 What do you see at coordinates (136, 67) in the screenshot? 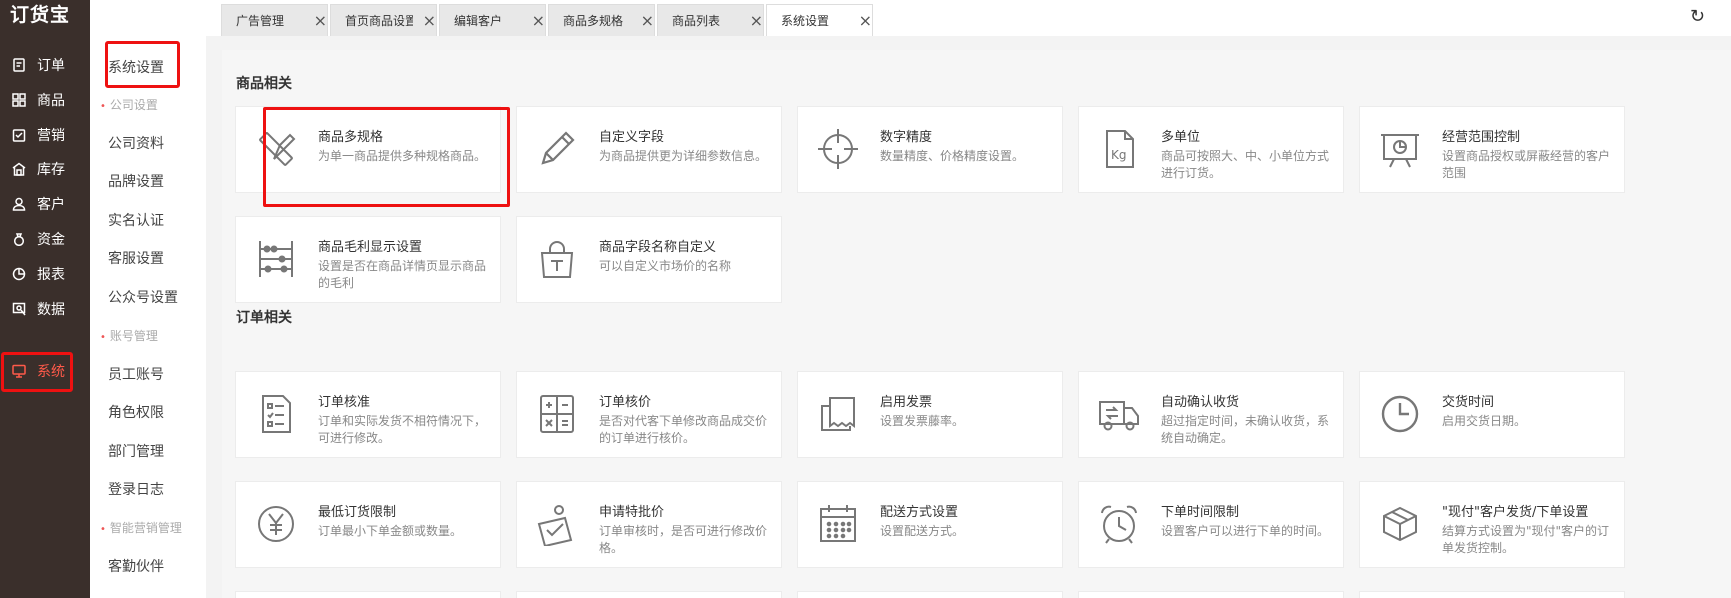
I see `subnav-system-settings: 系统设置` at bounding box center [136, 67].